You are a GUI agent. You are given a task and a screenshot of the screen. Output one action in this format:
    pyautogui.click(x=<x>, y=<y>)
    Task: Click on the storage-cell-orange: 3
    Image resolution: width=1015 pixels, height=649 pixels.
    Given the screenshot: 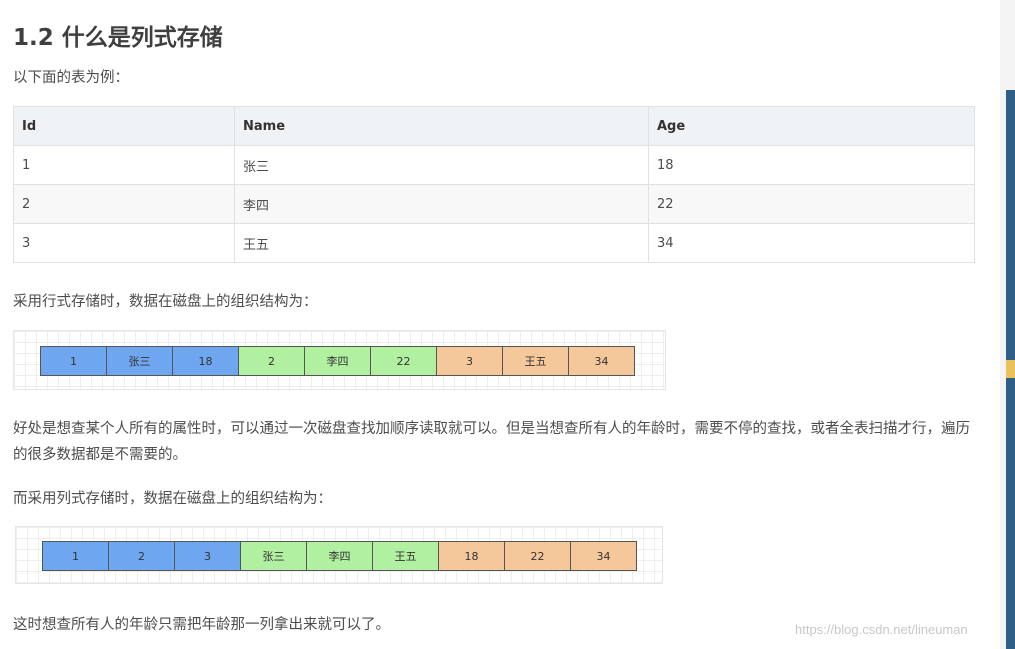 What is the action you would take?
    pyautogui.click(x=469, y=361)
    